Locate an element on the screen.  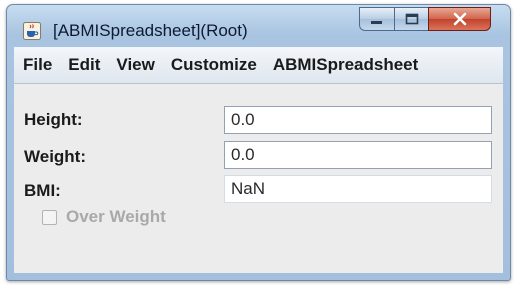
menu-bar: File Edit View Customize ABMISpreadsheet is located at coordinates (258, 65).